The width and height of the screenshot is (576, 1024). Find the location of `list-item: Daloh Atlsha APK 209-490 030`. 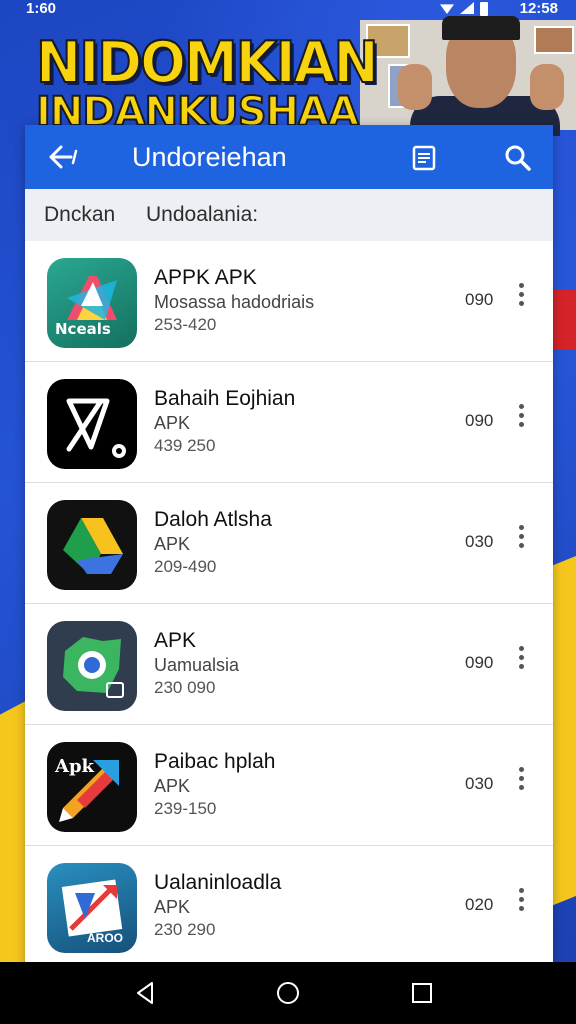

list-item: Daloh Atlsha APK 209-490 030 is located at coordinates (289, 543).